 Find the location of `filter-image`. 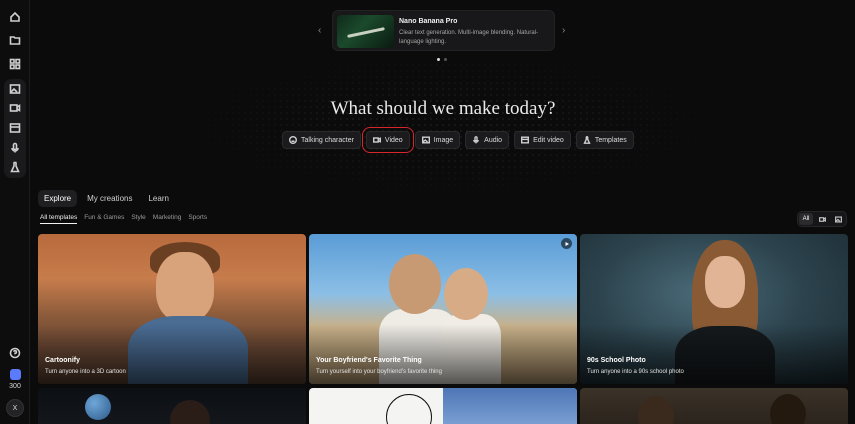

filter-image is located at coordinates (838, 219).